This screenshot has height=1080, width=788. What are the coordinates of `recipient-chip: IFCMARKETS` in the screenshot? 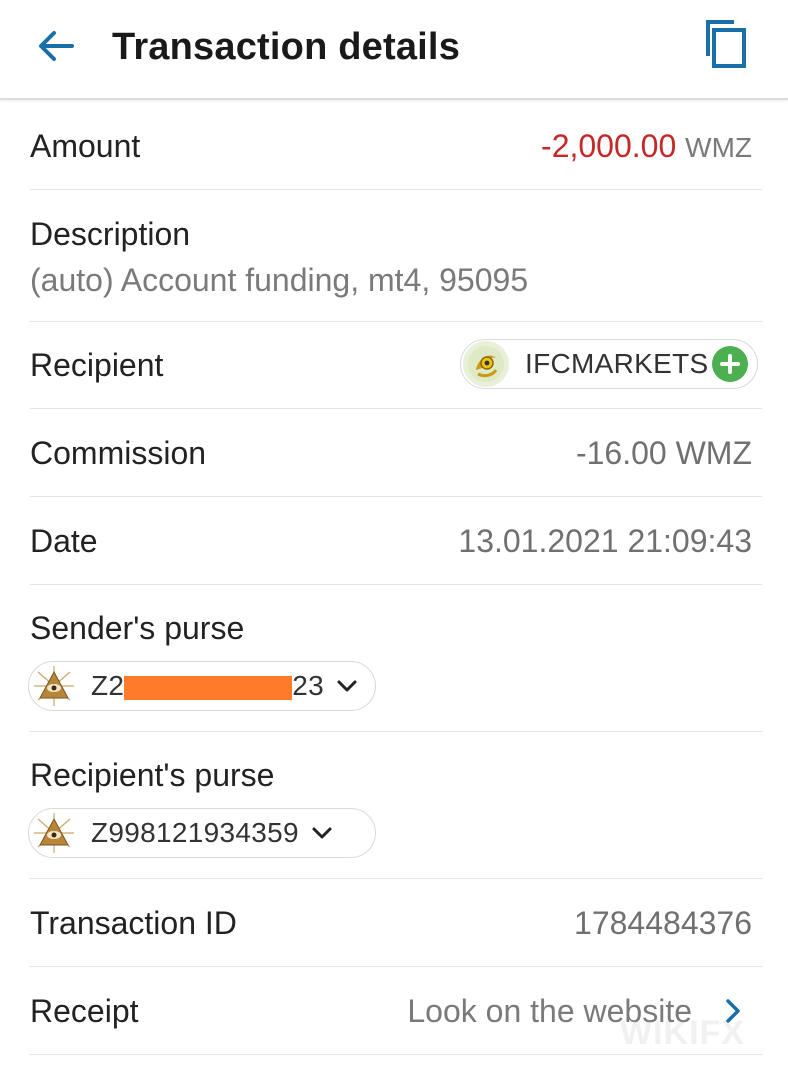 It's located at (609, 364).